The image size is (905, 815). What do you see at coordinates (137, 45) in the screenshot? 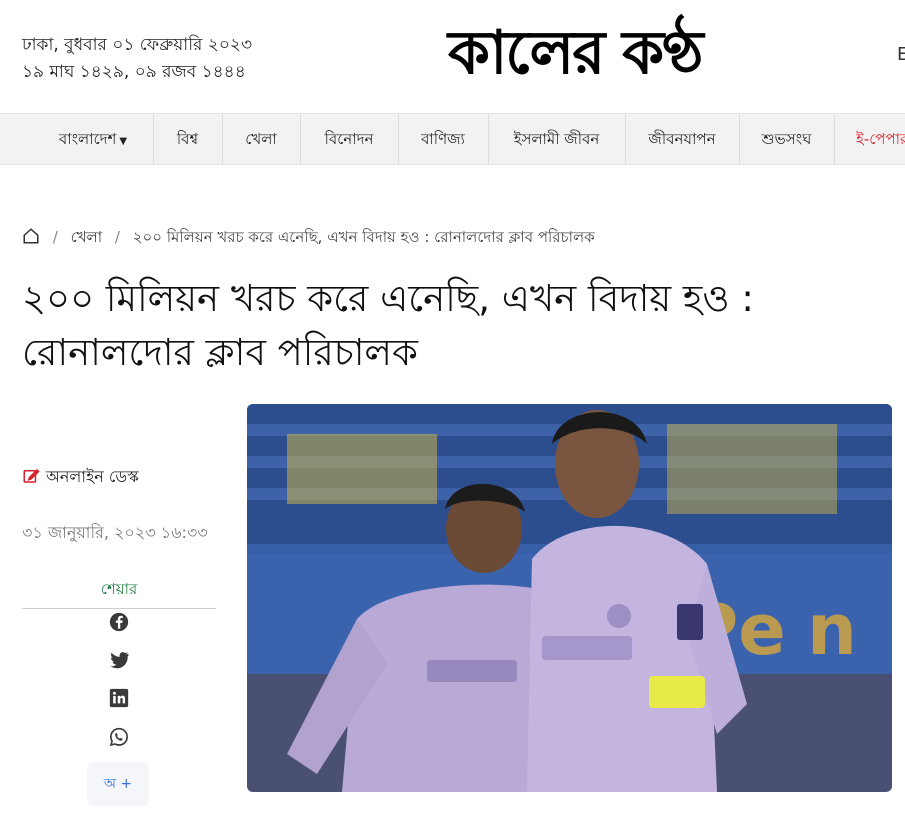
I see `date-line-gregorian: ঢাকা, বুধবার ০১ ফেব্রুয়ারি ২০২৩` at bounding box center [137, 45].